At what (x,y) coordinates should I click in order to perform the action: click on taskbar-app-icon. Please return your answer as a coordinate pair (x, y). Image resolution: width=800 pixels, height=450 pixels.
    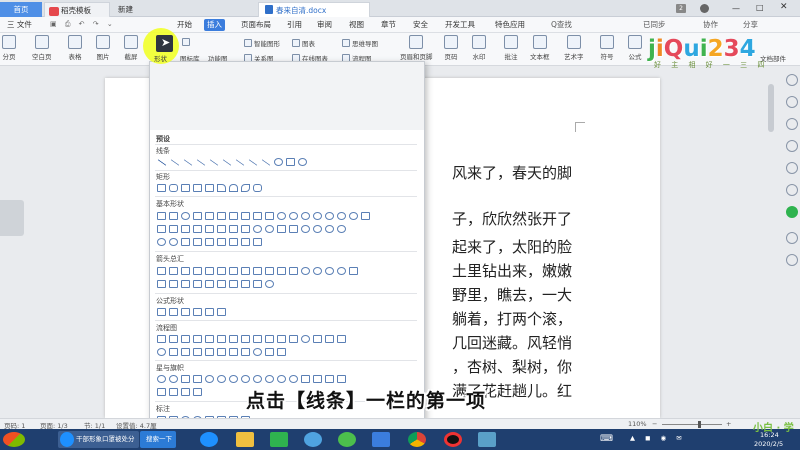
    Looking at the image, I should click on (487, 439).